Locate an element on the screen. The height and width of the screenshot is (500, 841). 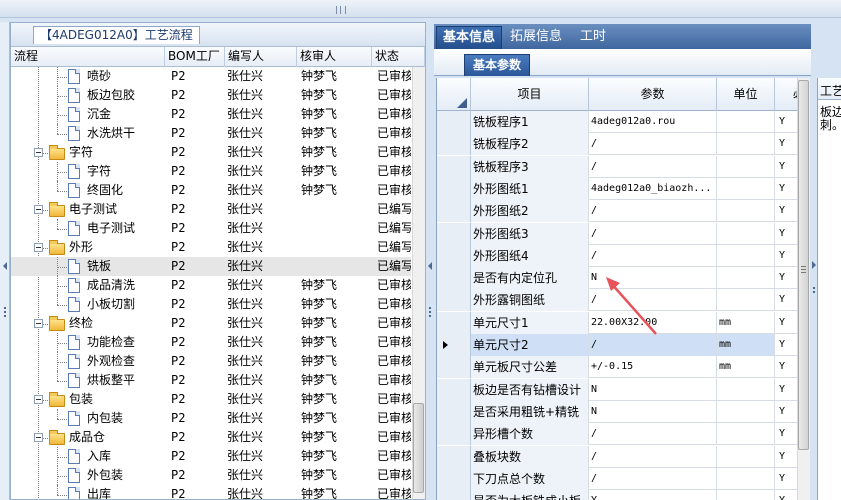
tab-basic-params: 基本参数 is located at coordinates (497, 65).